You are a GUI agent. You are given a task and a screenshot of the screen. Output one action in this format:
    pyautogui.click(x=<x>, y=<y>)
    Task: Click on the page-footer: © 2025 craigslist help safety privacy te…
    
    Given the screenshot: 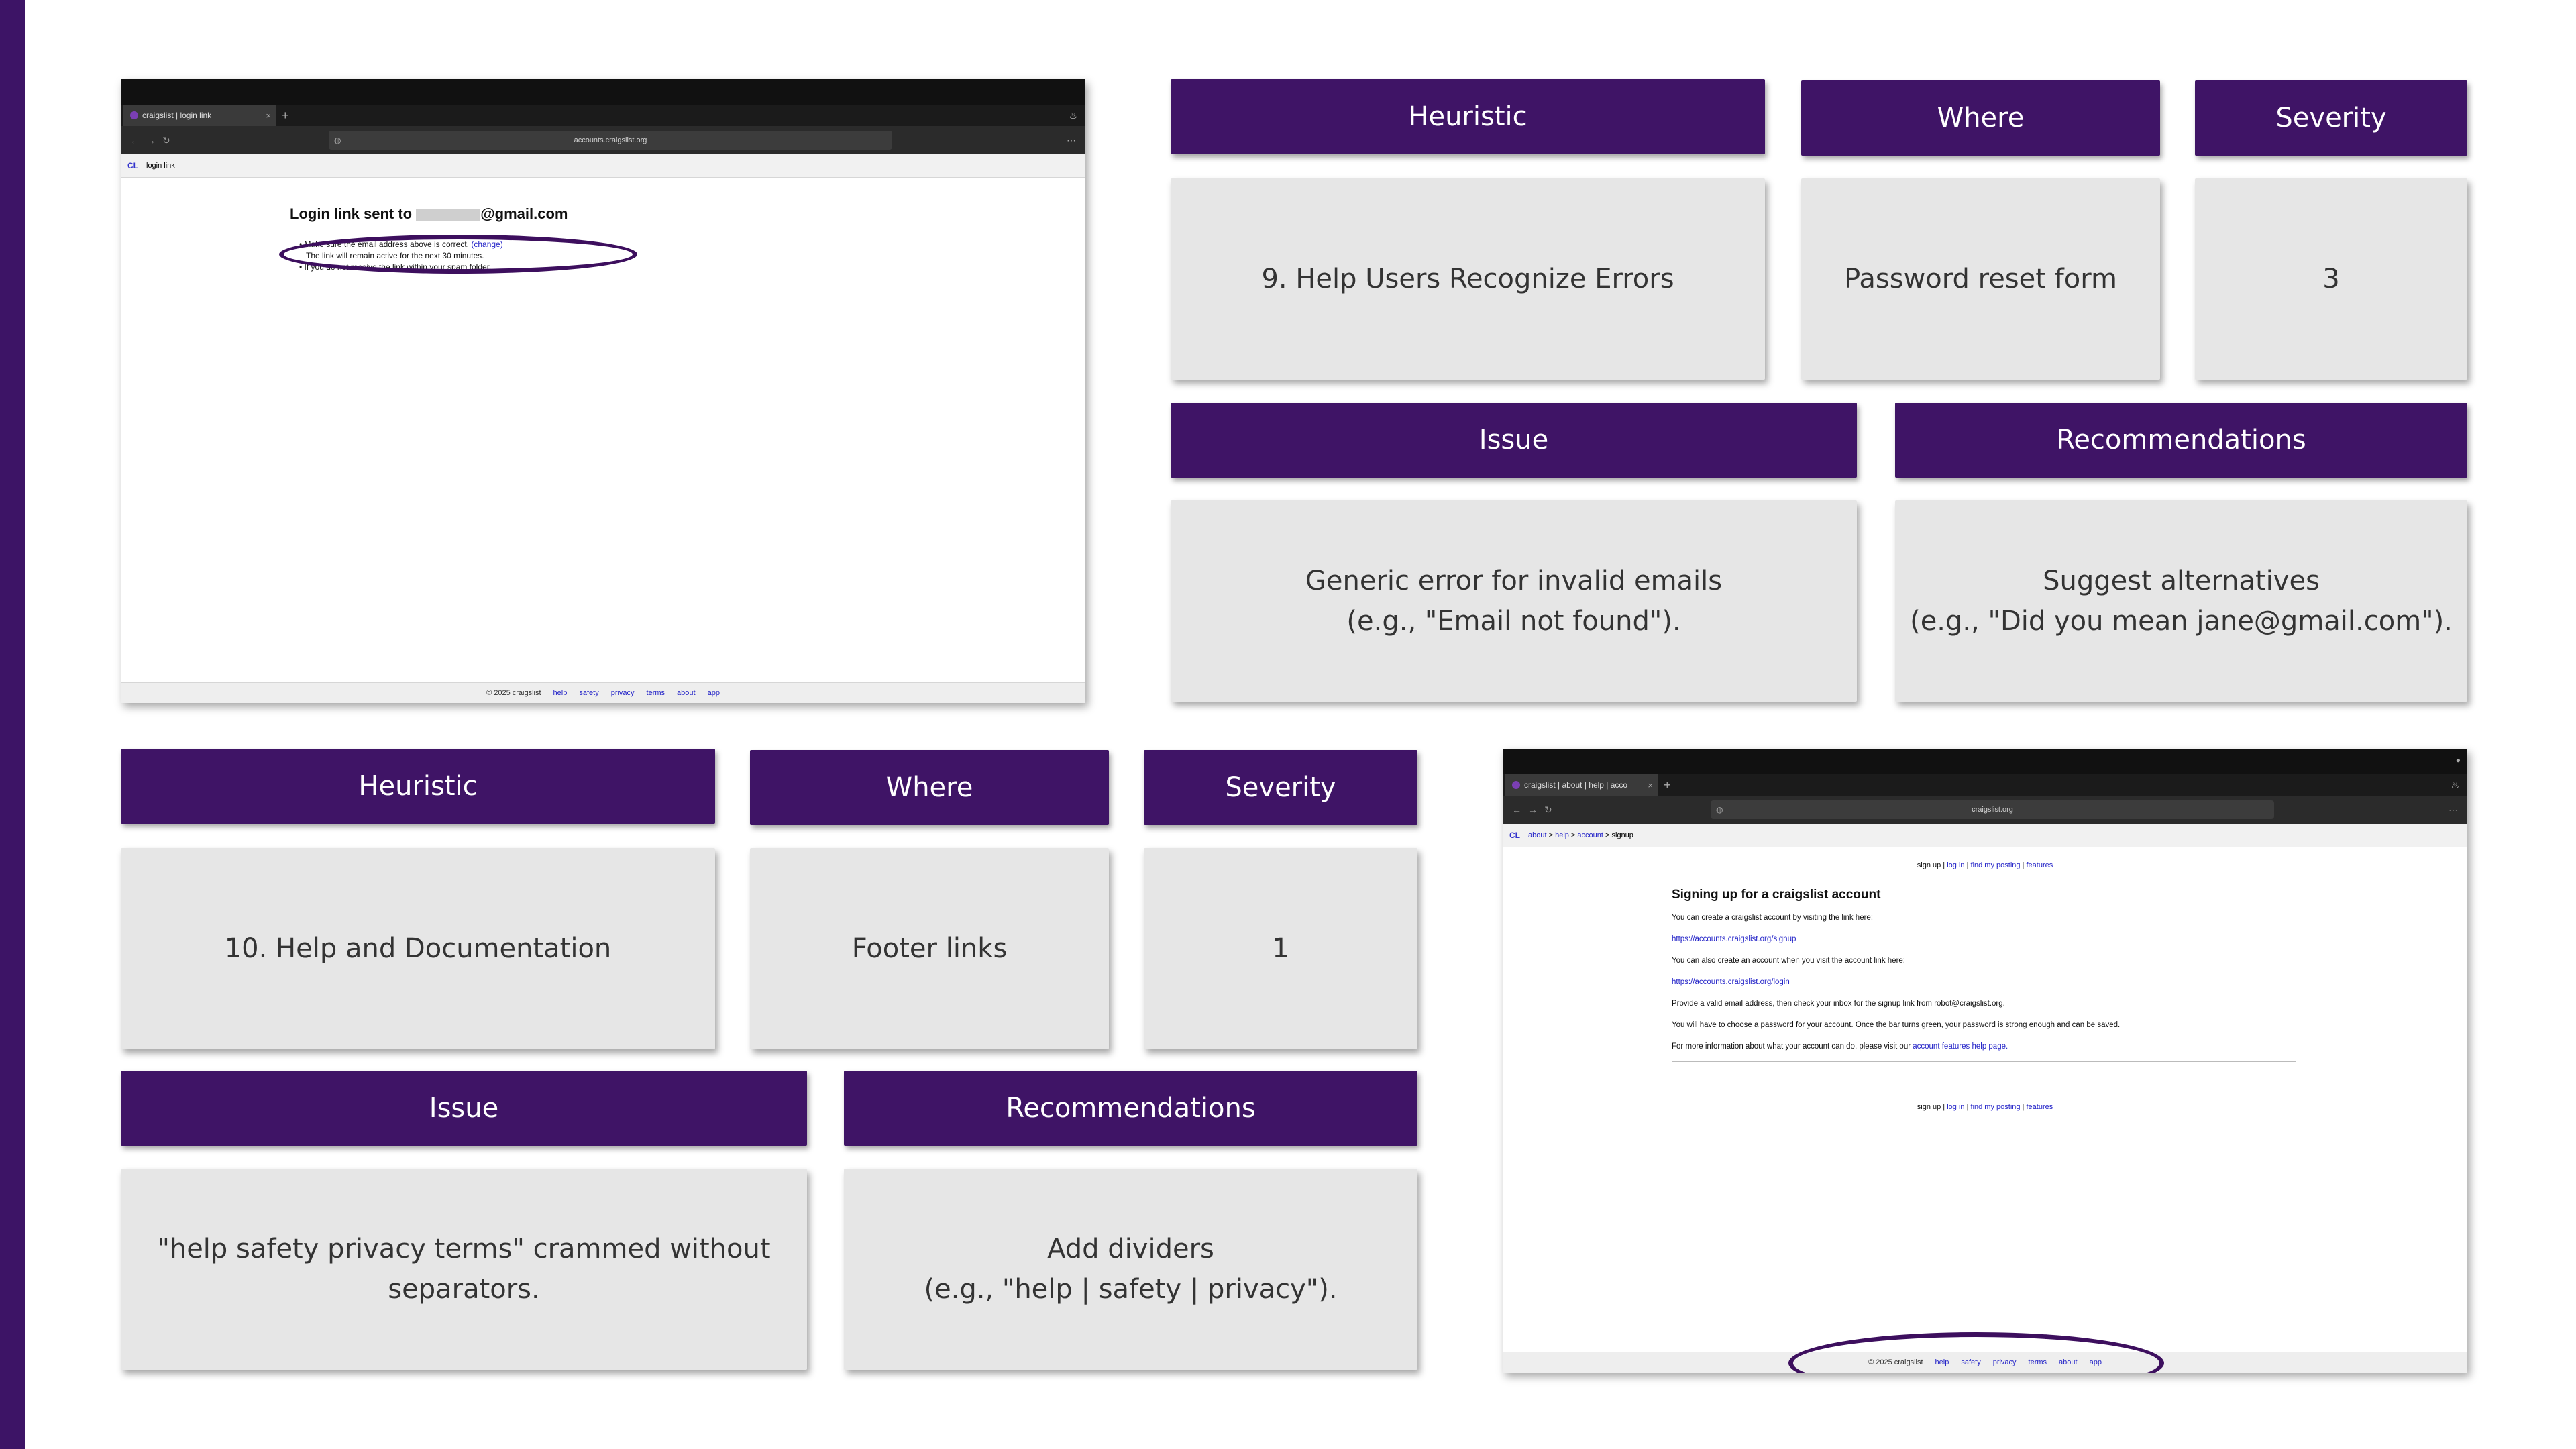 What is the action you would take?
    pyautogui.click(x=603, y=692)
    